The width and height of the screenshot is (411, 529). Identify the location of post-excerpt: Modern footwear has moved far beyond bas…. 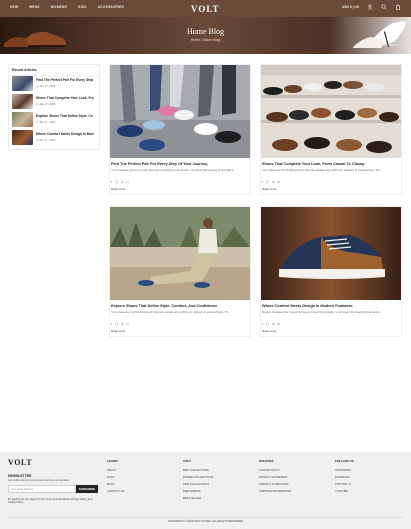
(322, 312).